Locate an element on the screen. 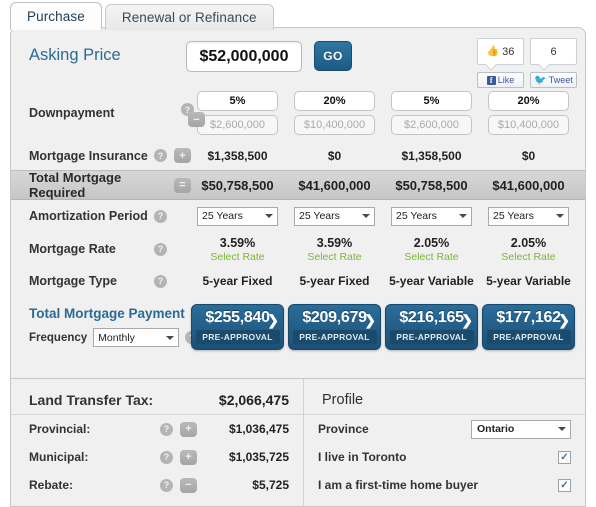  go-button: GO is located at coordinates (333, 56).